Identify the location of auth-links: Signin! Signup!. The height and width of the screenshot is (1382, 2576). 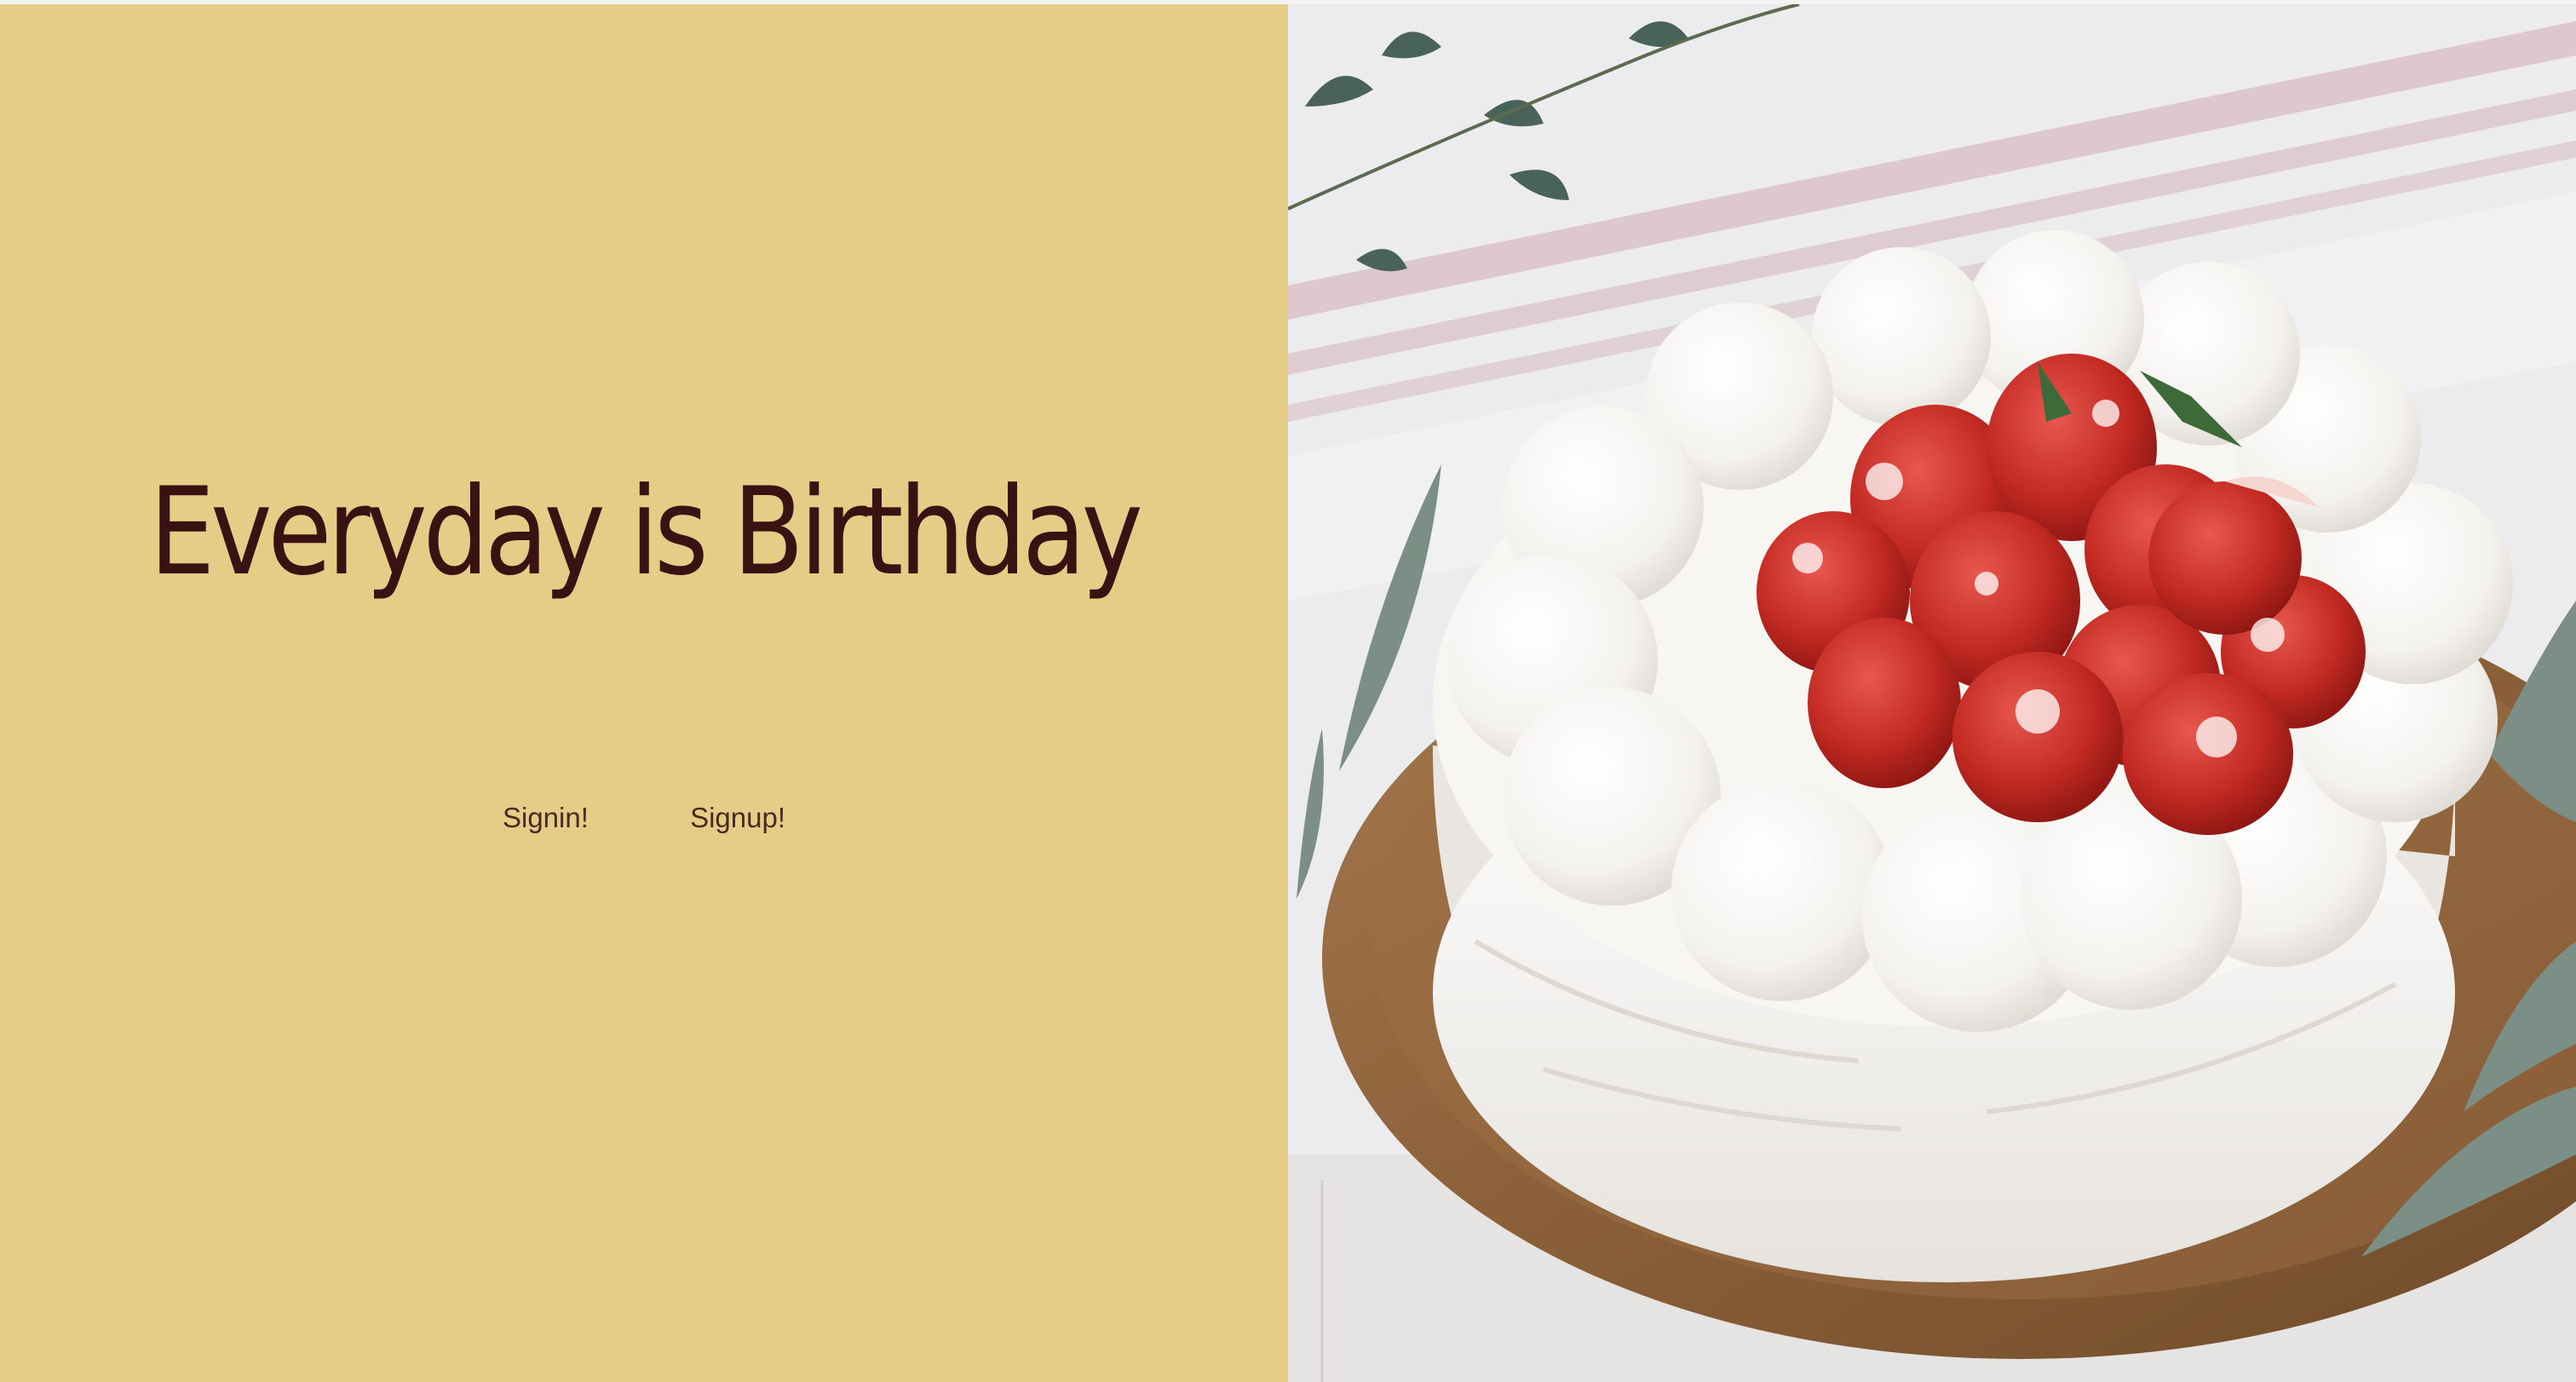
(644, 818).